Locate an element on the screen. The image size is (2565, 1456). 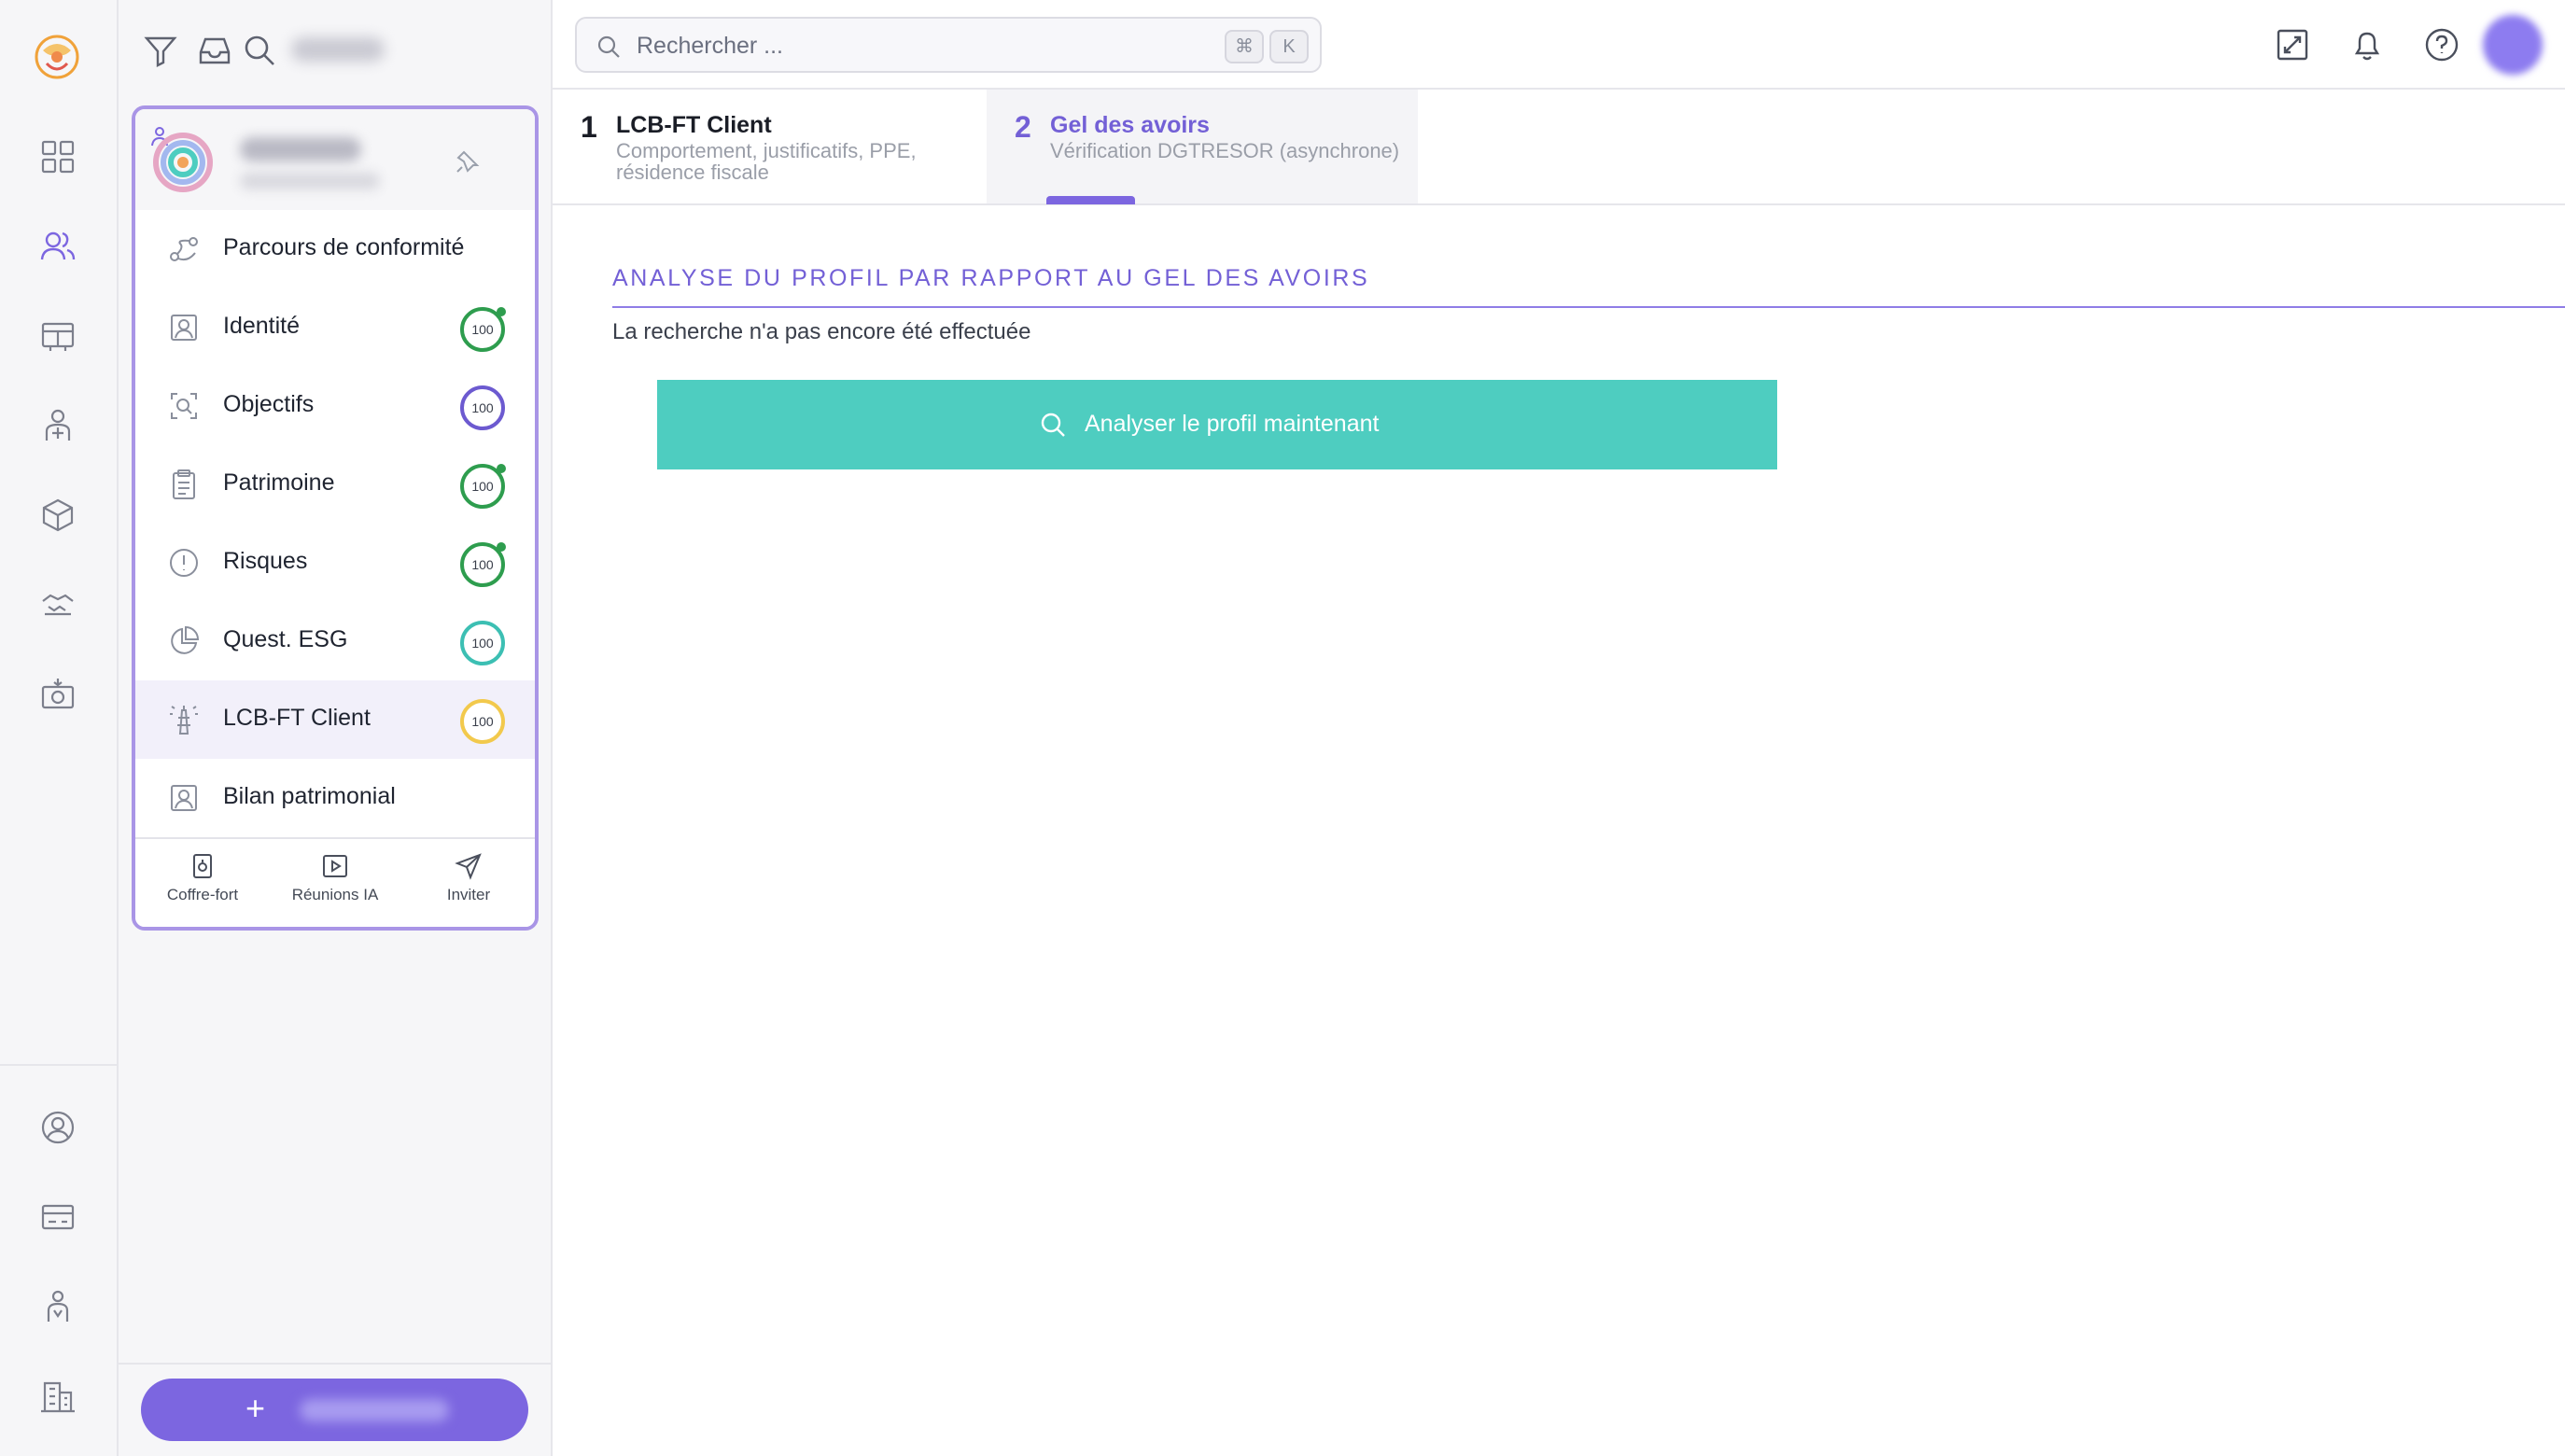
team-icon is located at coordinates (58, 1306).